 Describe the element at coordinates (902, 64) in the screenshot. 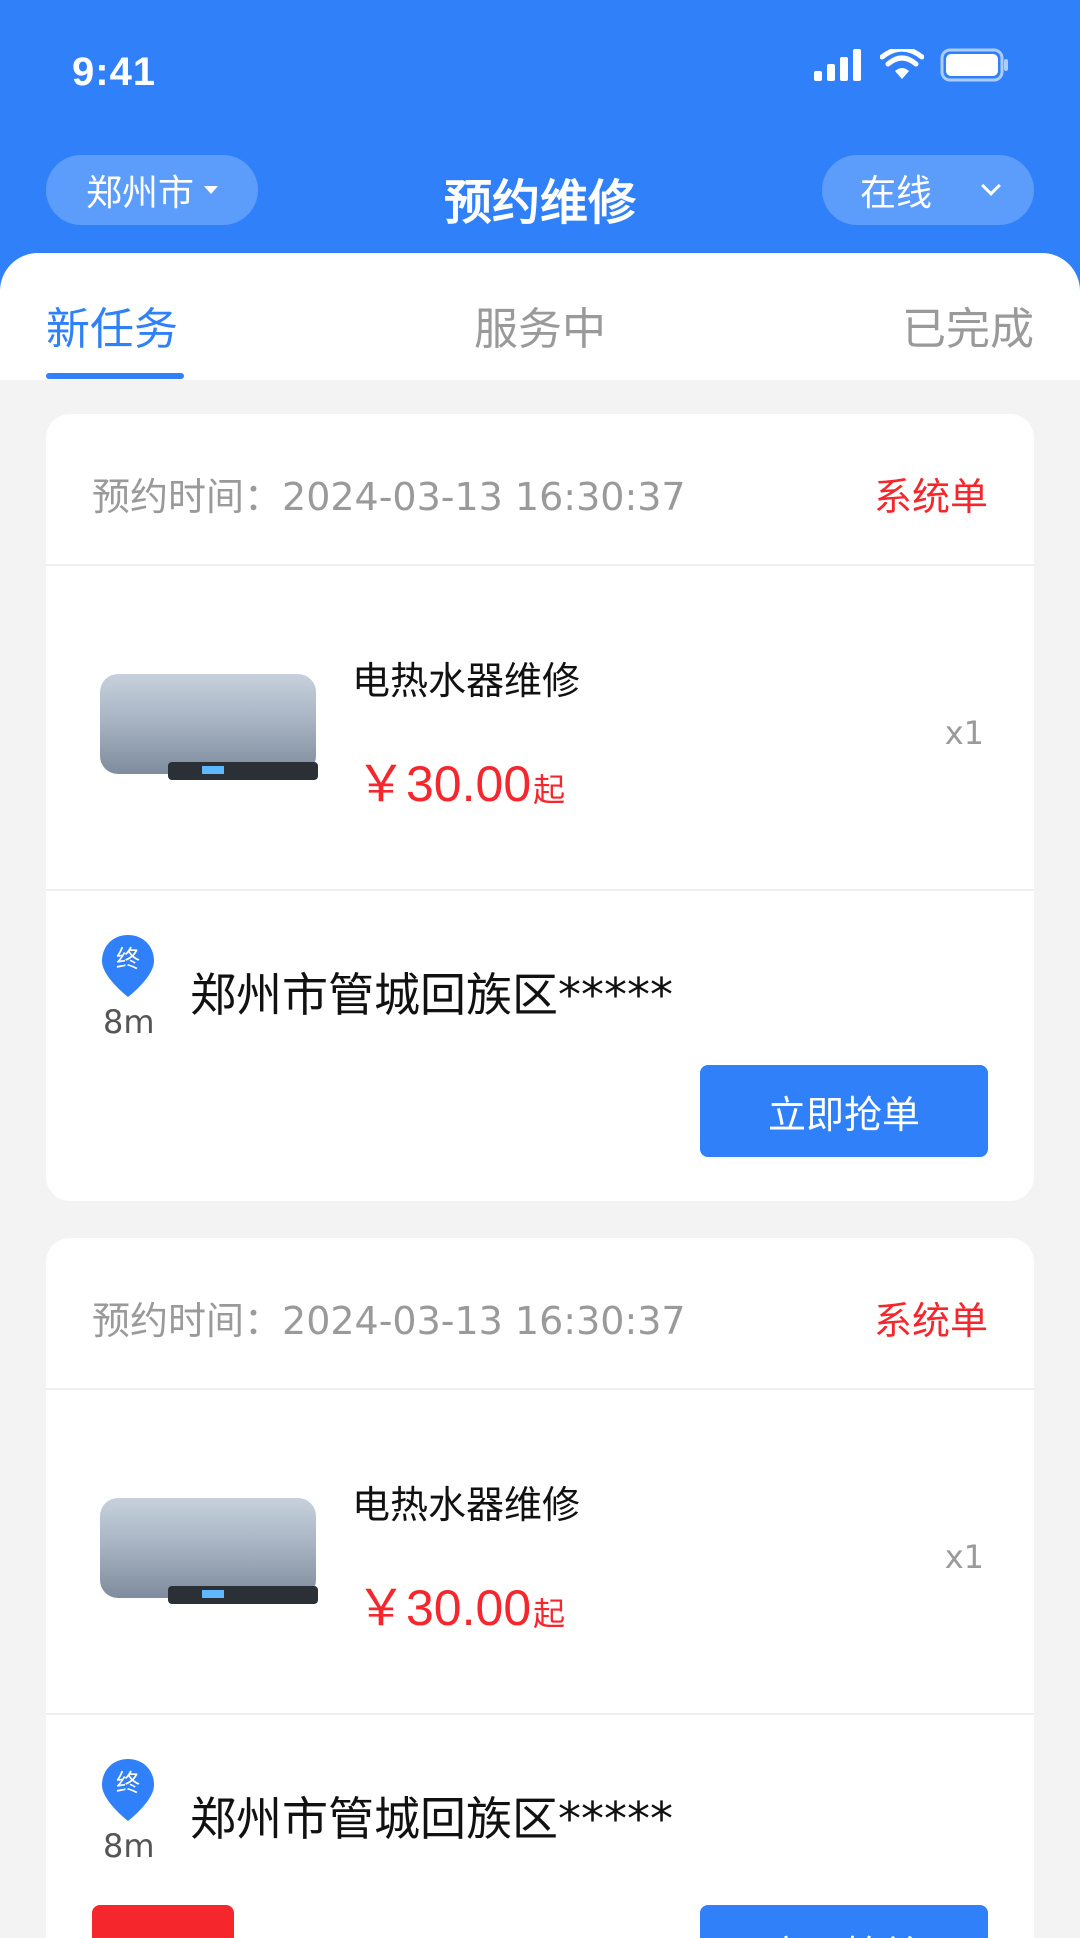

I see `wifi-icon` at that location.